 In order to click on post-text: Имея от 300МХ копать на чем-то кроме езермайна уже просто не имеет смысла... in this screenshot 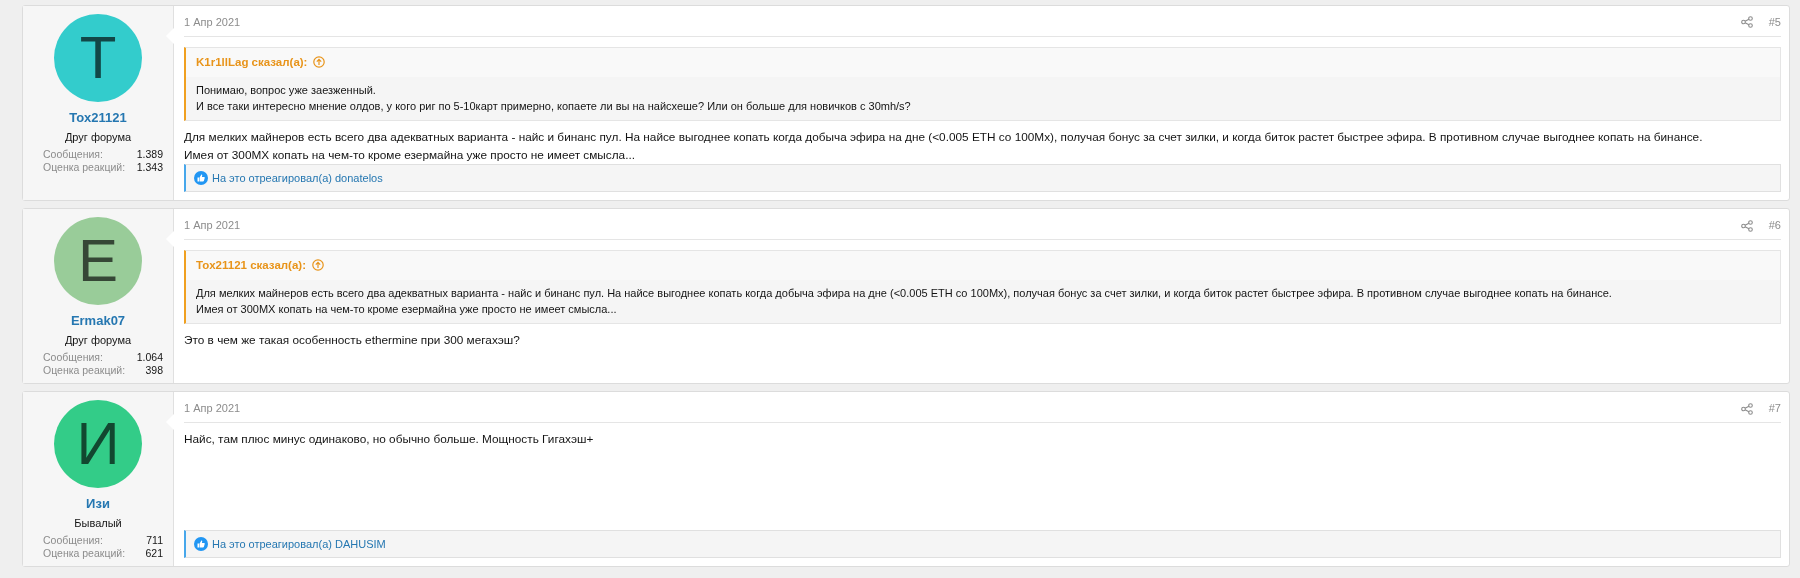, I will do `click(410, 155)`.